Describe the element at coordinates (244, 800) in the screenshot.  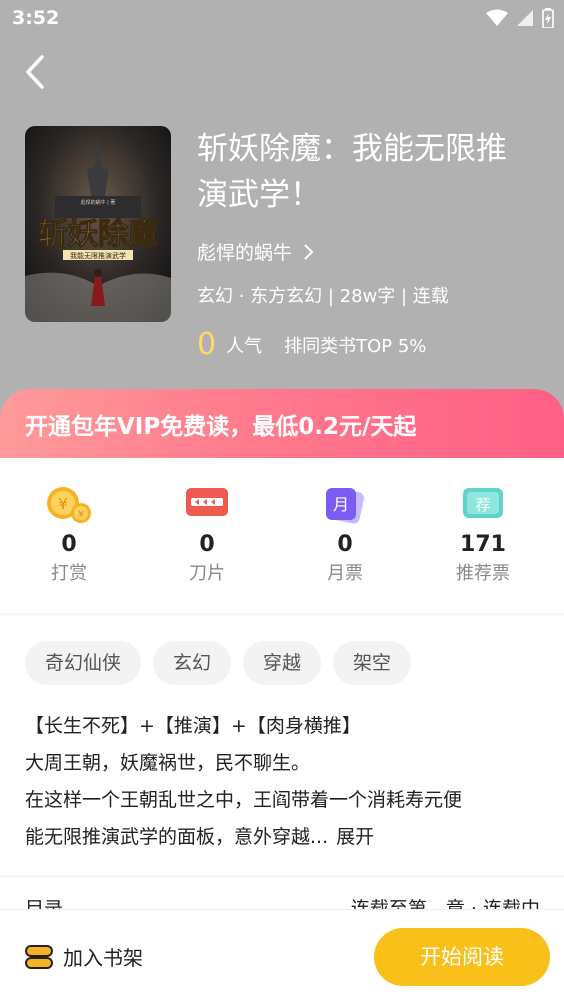
I see `description-line: 在这样一个王朝乱世之中，王阎带着一个消耗寿元便` at that location.